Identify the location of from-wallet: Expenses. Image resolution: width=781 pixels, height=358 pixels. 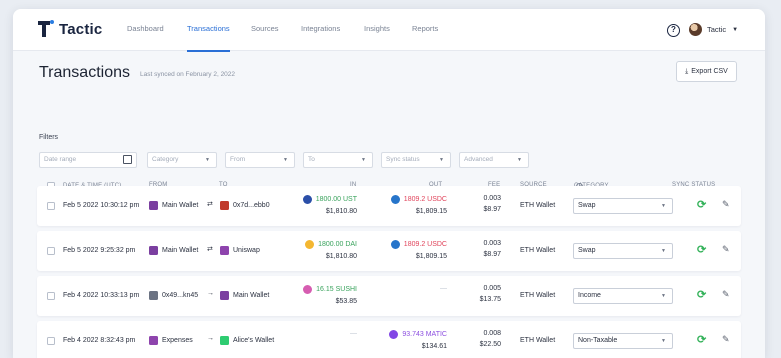
(171, 340).